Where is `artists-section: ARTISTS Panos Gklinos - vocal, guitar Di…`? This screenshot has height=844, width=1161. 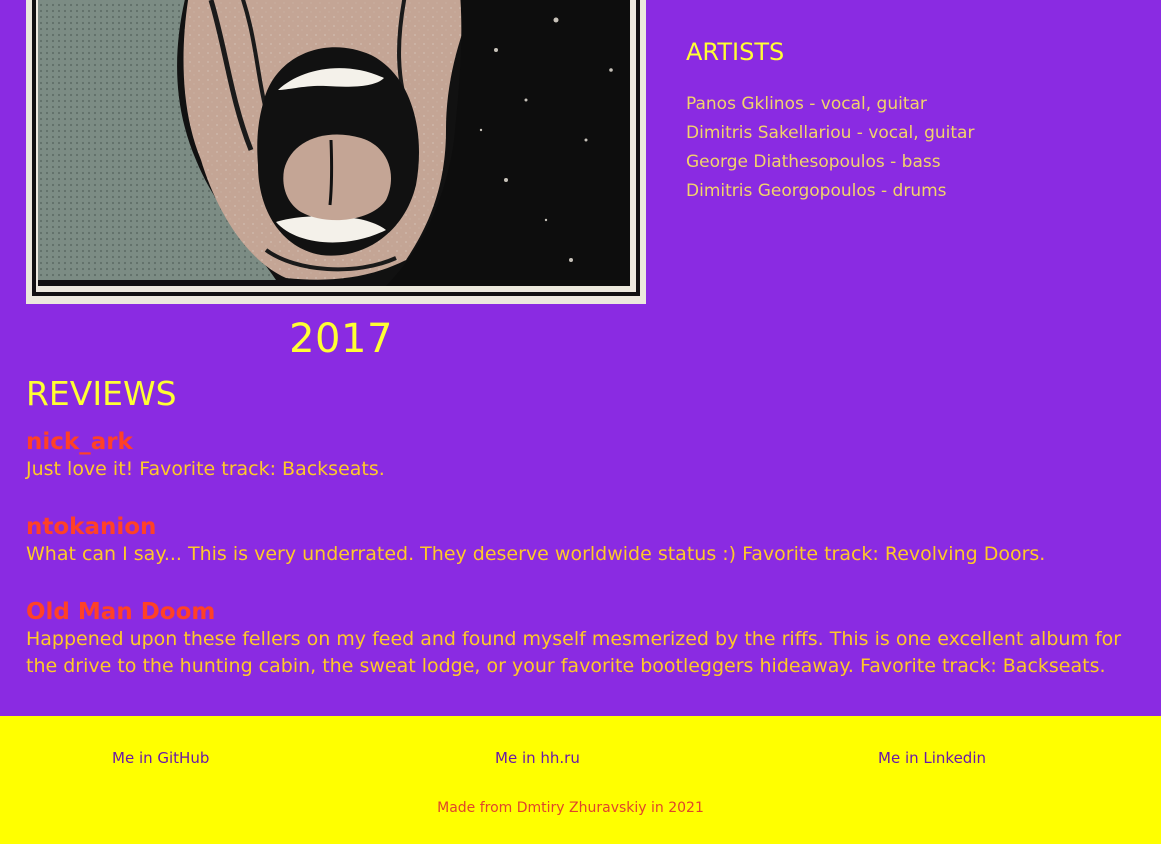
artists-section: ARTISTS Panos Gklinos - vocal, guitar Di… is located at coordinates (916, 121).